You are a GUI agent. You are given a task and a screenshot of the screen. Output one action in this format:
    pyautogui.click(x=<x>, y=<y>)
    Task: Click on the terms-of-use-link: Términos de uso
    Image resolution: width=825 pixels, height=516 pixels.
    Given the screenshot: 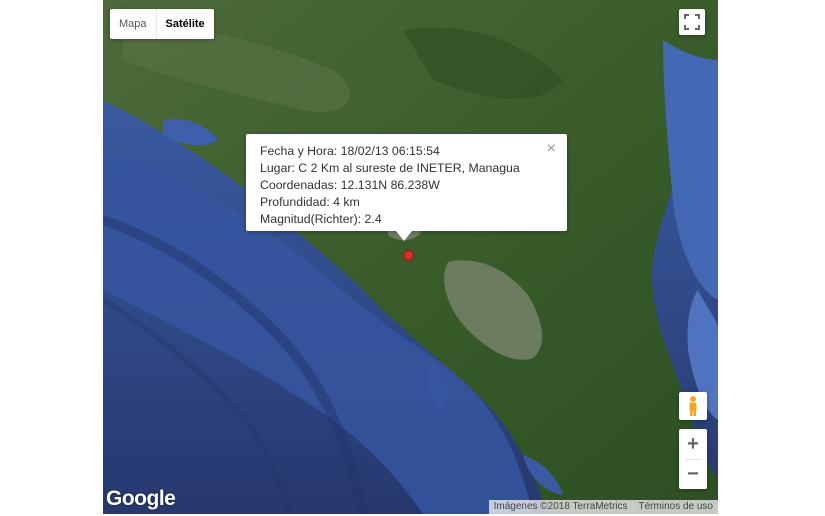 What is the action you would take?
    pyautogui.click(x=675, y=507)
    